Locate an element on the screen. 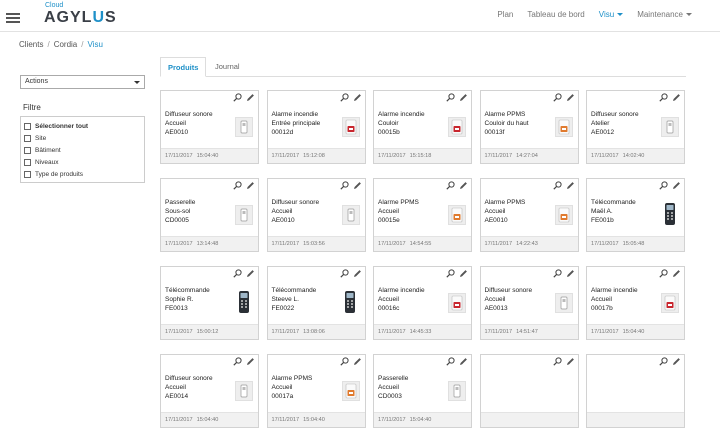  tab-journal: Journal is located at coordinates (227, 67).